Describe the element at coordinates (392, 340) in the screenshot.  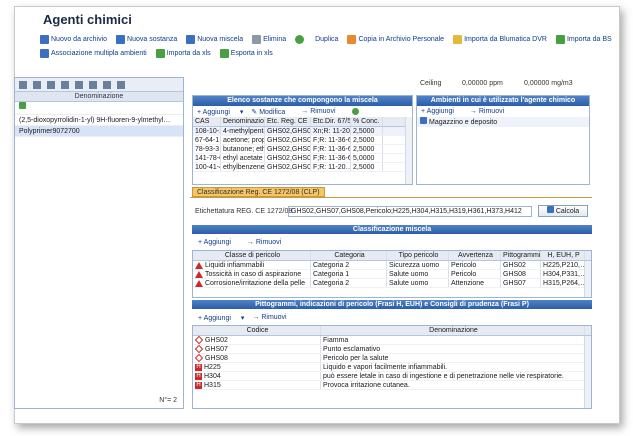
I see `table-row: GHS02 Fiamma` at that location.